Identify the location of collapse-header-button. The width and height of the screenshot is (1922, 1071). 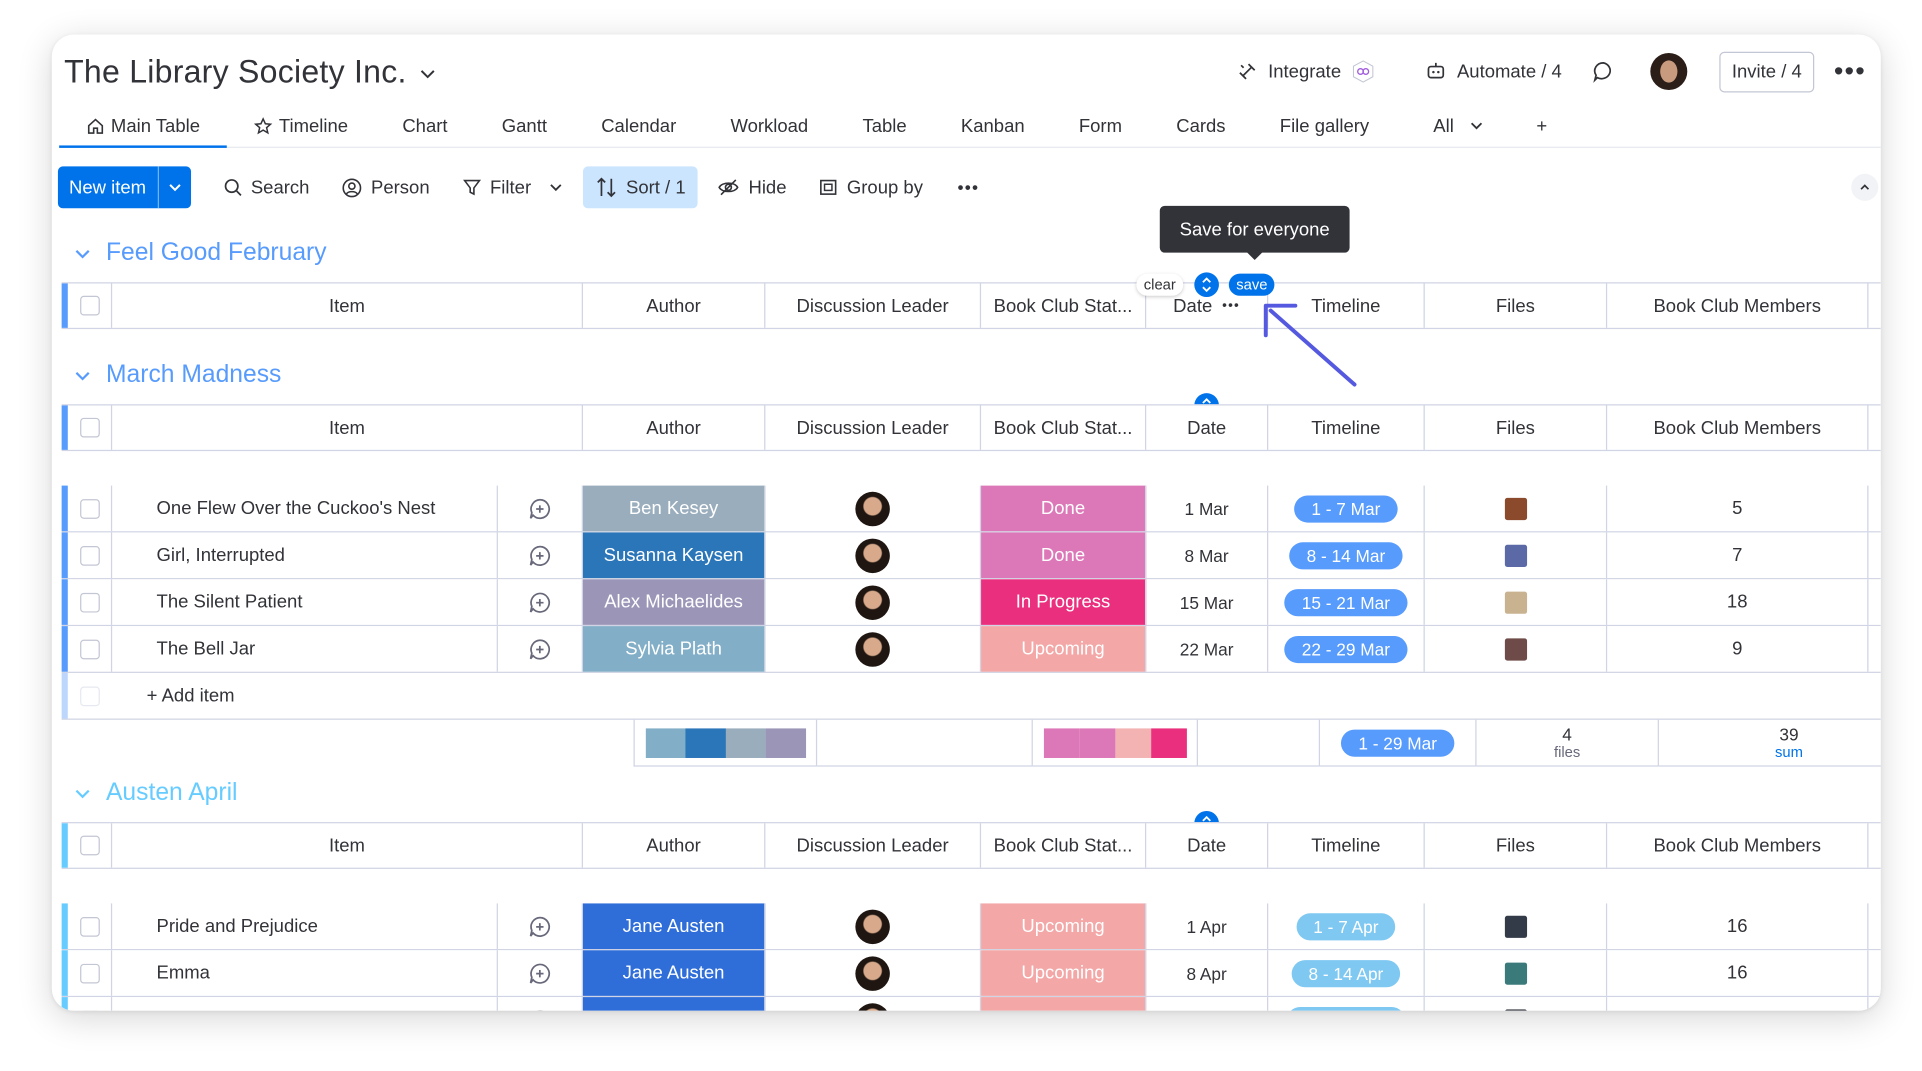
(1865, 187).